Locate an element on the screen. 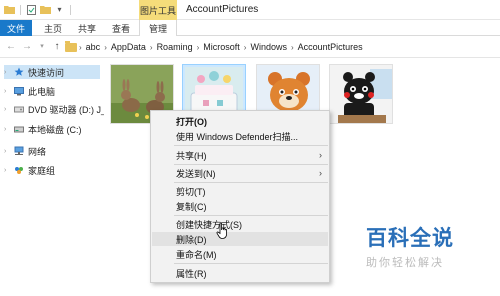 The height and width of the screenshot is (296, 500). watermark-sub: 助你轻松解决 is located at coordinates (405, 263).